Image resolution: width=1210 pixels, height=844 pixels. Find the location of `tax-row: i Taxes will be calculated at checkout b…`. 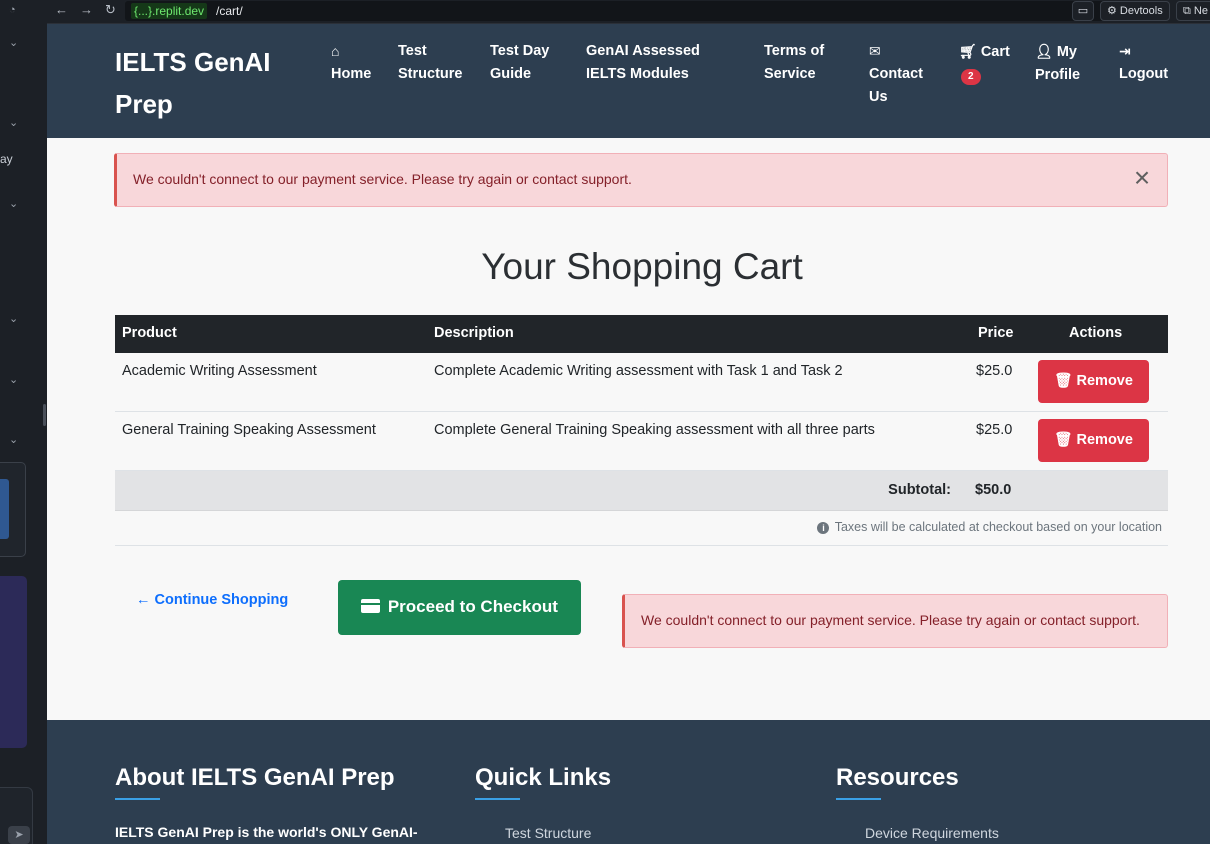

tax-row: i Taxes will be calculated at checkout b… is located at coordinates (641, 528).